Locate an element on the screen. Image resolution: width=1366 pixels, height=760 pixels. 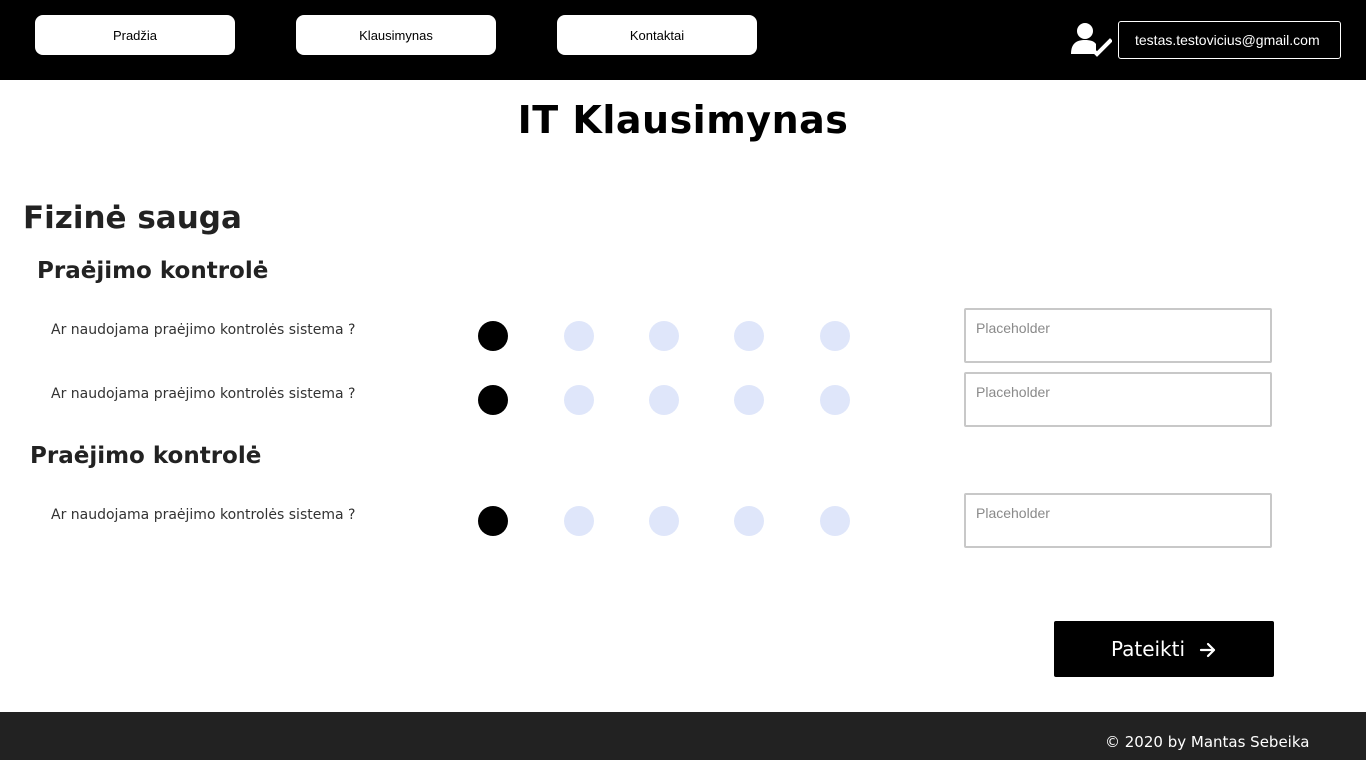
page-title: IT Klausimynas is located at coordinates (683, 120).